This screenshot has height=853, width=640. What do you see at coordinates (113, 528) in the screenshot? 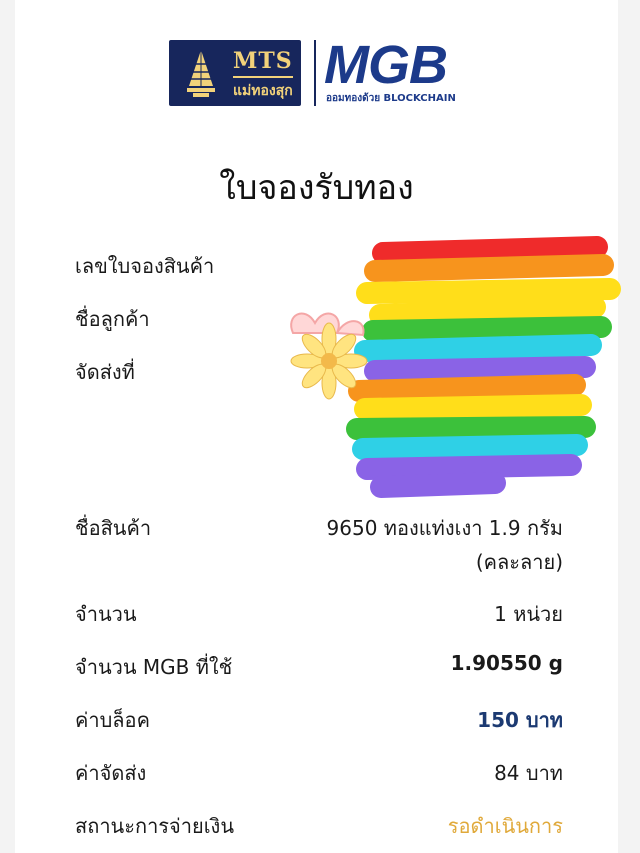
I see `product-name-label: ชื่อสินค้า` at bounding box center [113, 528].